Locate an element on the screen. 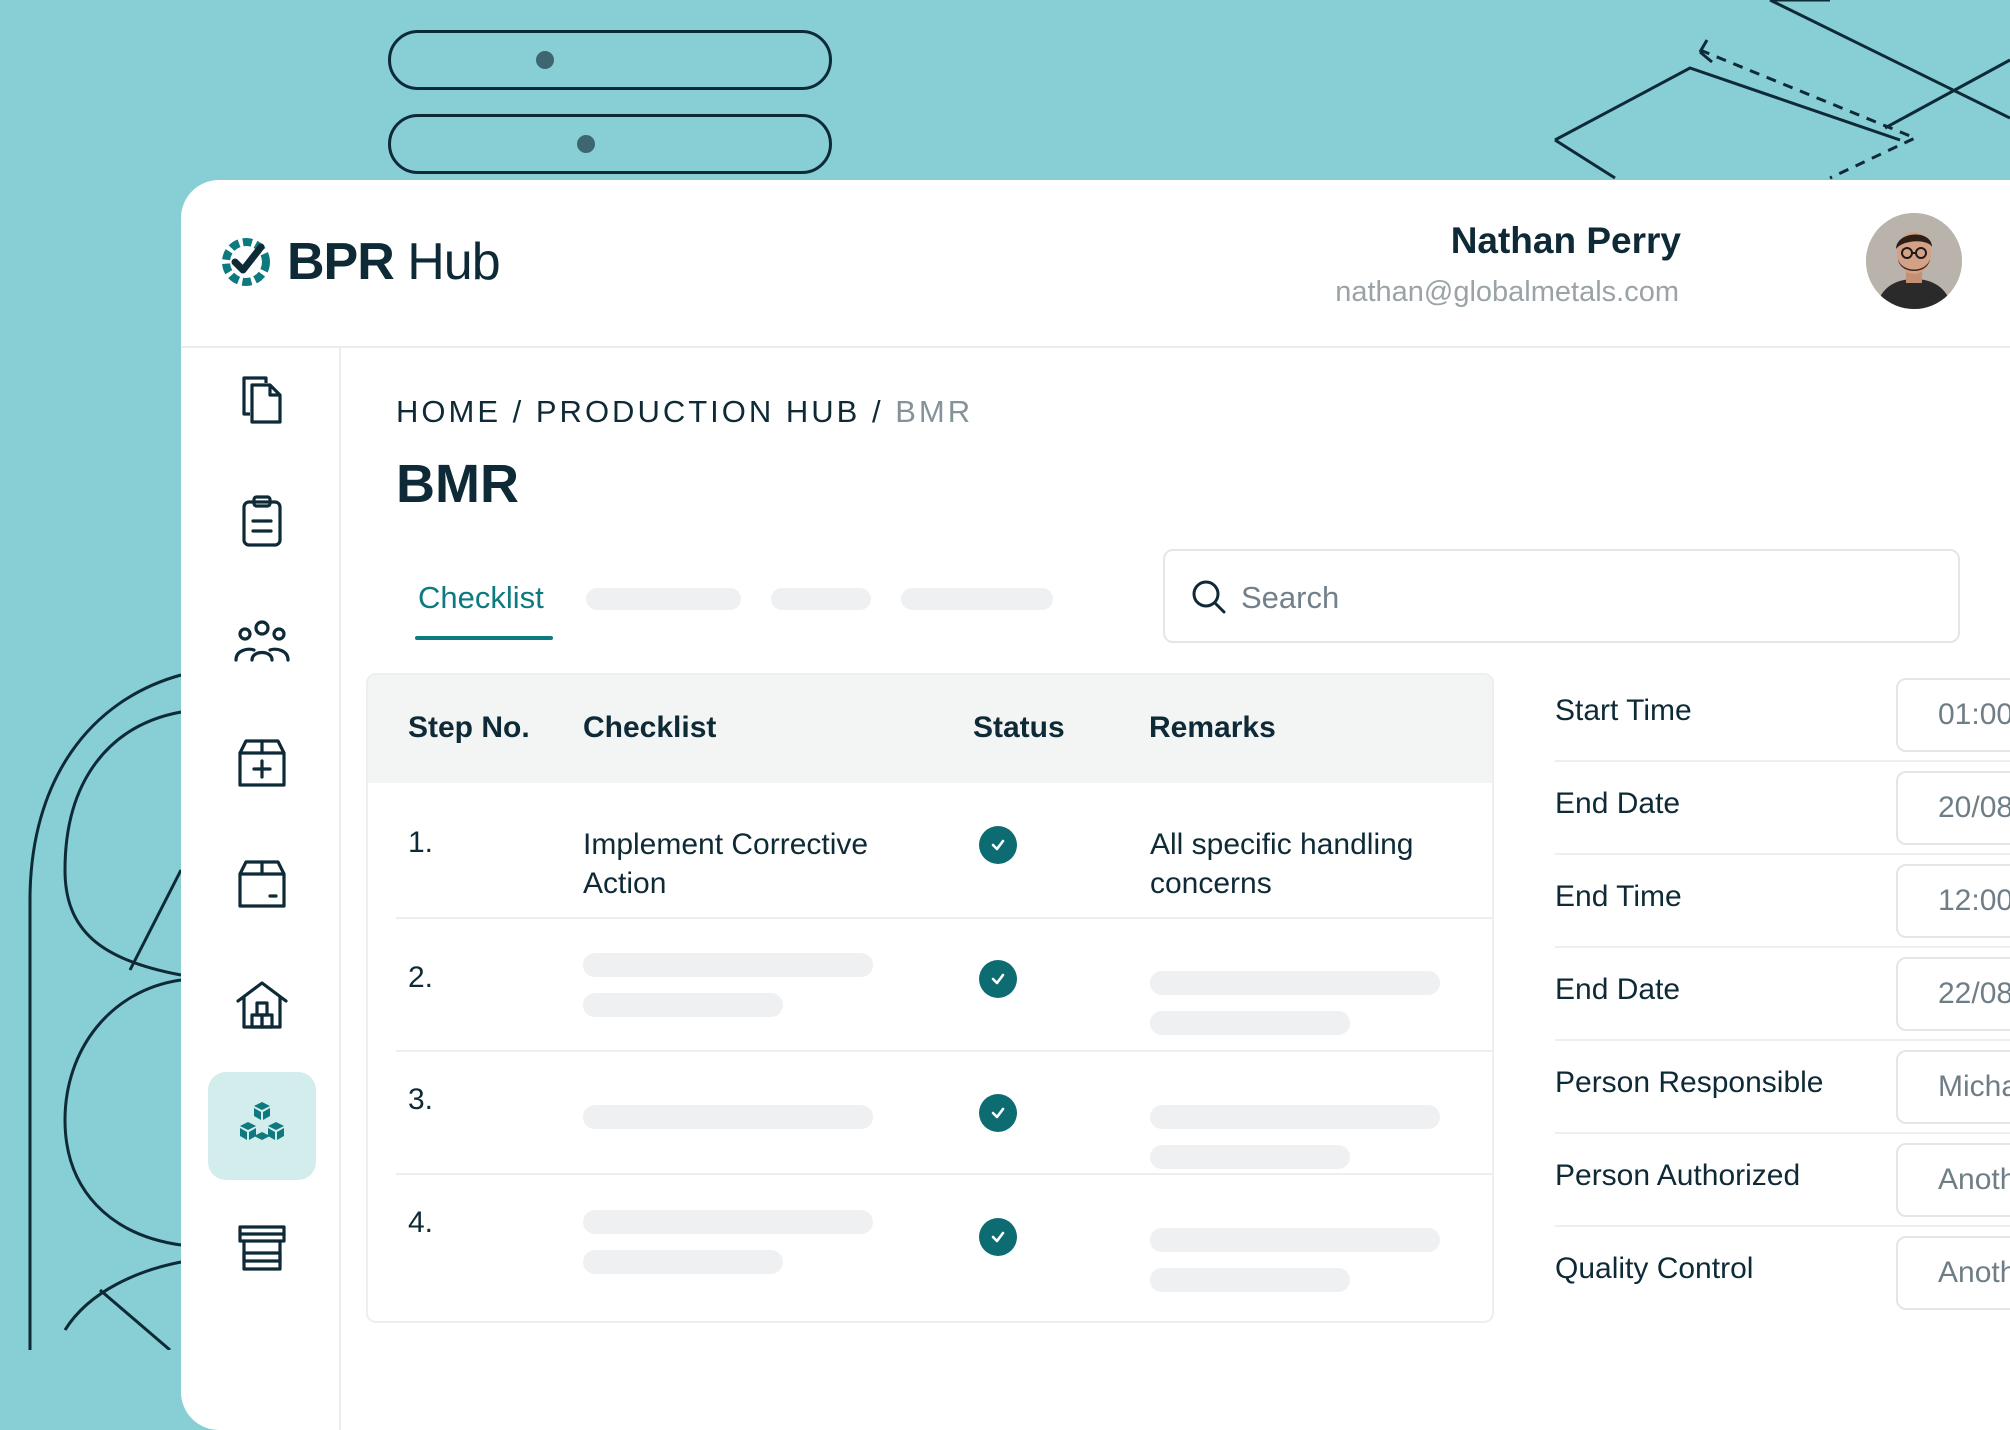  clipboard-icon is located at coordinates (262, 521).